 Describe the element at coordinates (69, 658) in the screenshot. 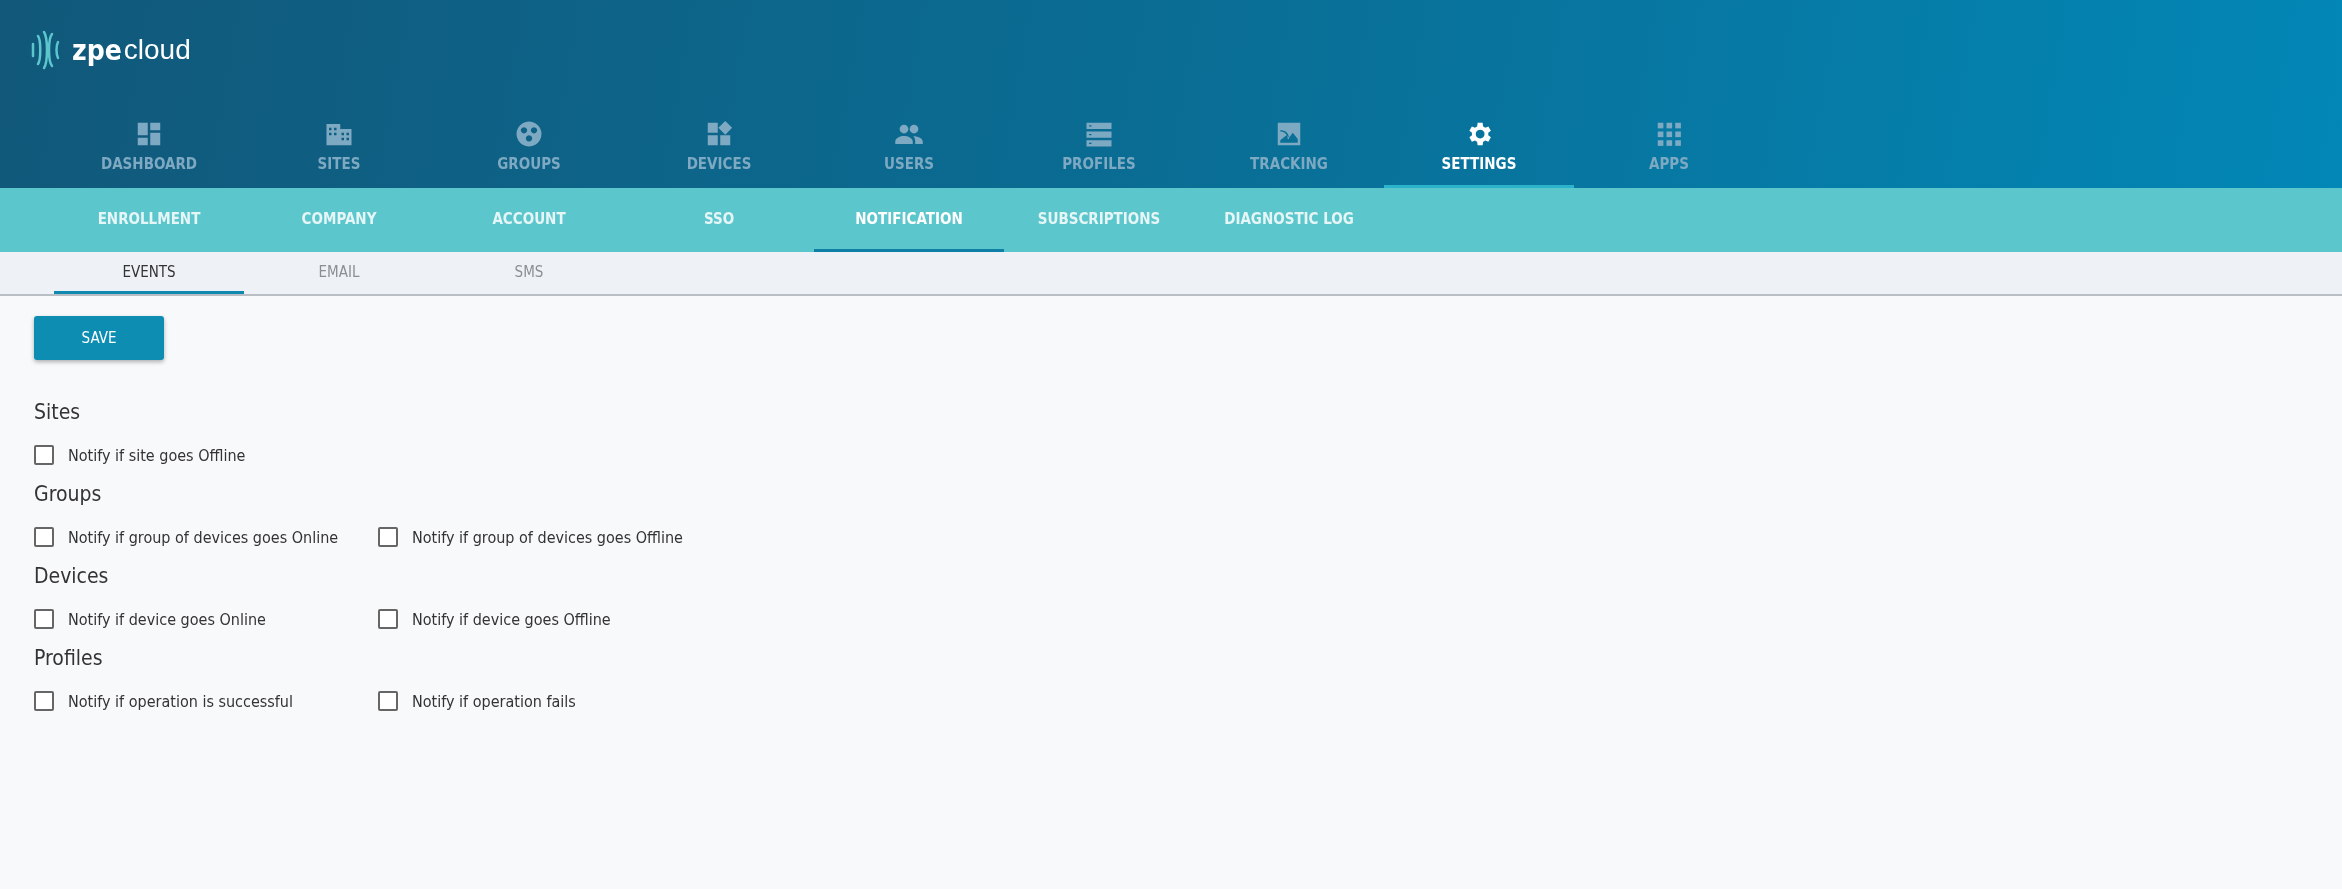

I see `section-title: Profiles` at that location.